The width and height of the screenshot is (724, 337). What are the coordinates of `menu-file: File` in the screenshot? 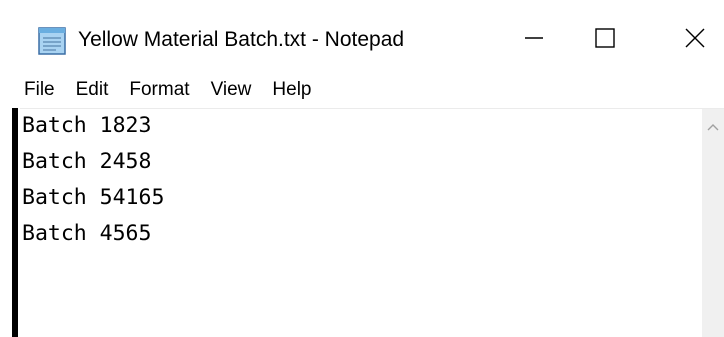 It's located at (44, 90).